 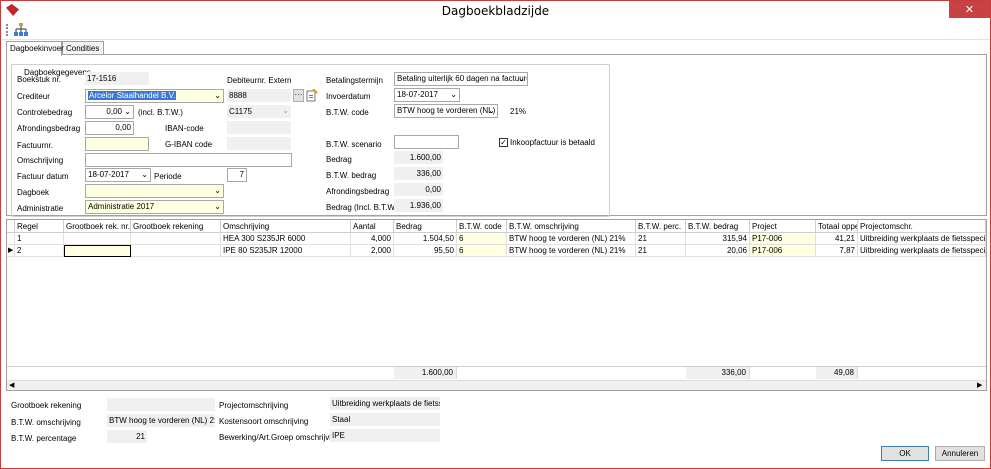 I want to click on controlebedrag-input: 0,00 ⌄, so click(x=109, y=112).